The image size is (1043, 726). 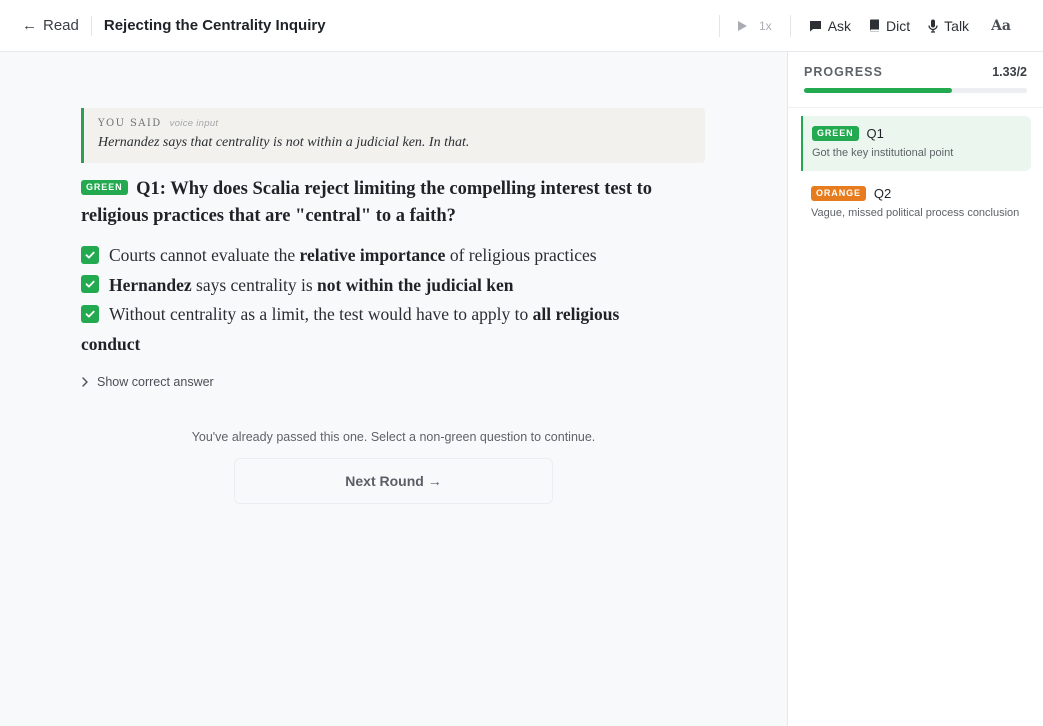 I want to click on transcript-label: YOU SAID, so click(x=130, y=123).